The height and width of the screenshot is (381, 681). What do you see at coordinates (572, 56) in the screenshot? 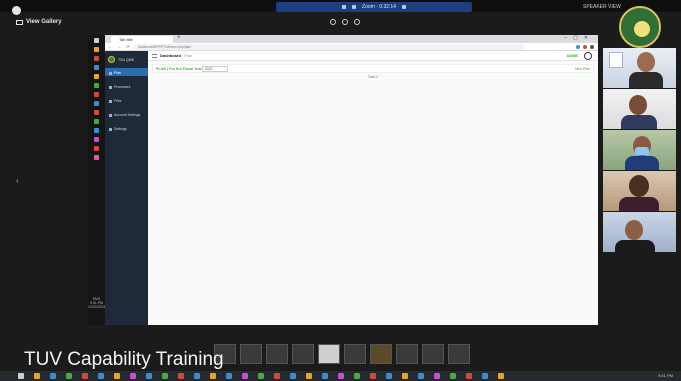
I see `user-label: ADMIN` at bounding box center [572, 56].